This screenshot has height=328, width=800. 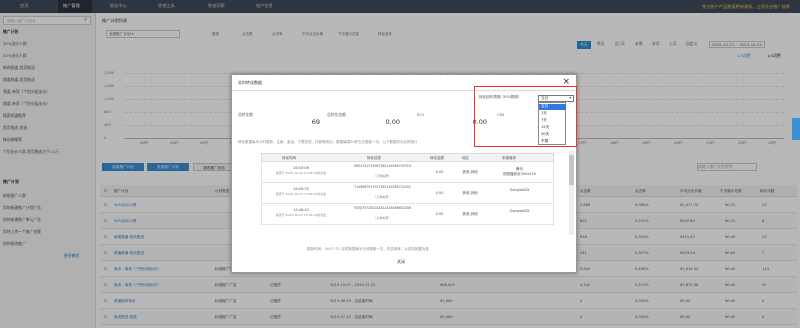 What do you see at coordinates (519, 174) in the screenshot?
I see `conv-media-sub: 视频播放页300x250` at bounding box center [519, 174].